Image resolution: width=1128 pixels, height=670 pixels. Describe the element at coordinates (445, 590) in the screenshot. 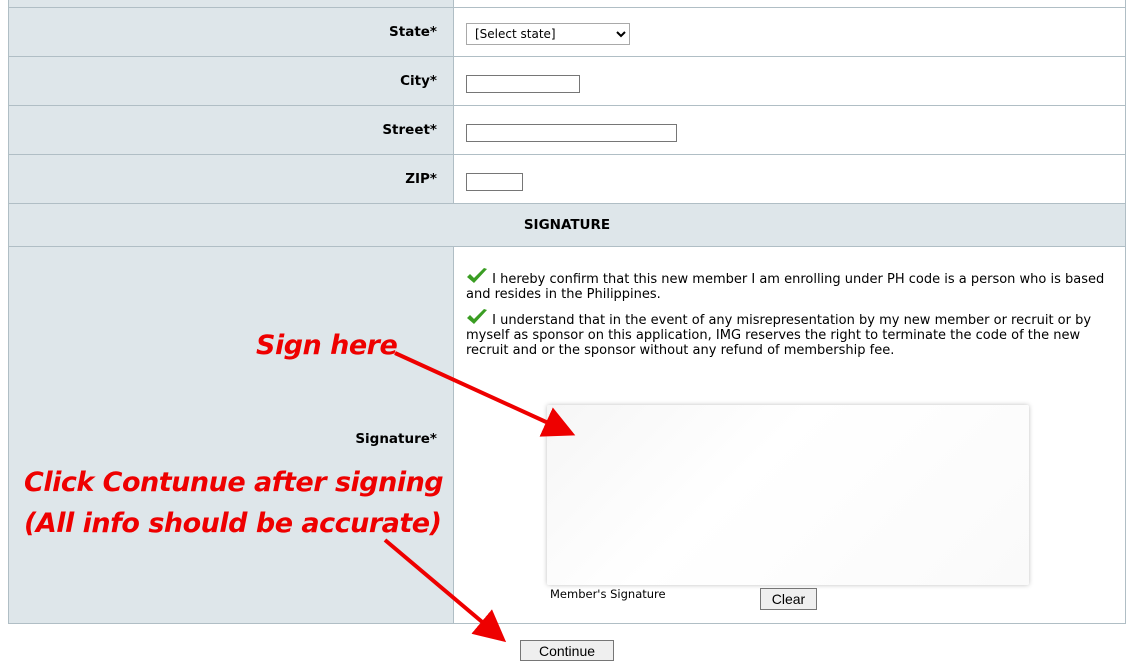

I see `continue-arrow` at that location.